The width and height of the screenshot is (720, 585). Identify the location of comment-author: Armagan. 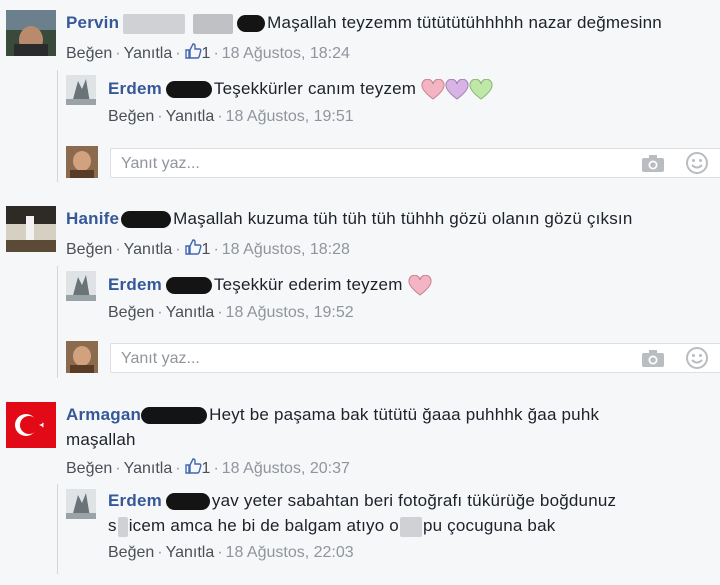
(103, 414).